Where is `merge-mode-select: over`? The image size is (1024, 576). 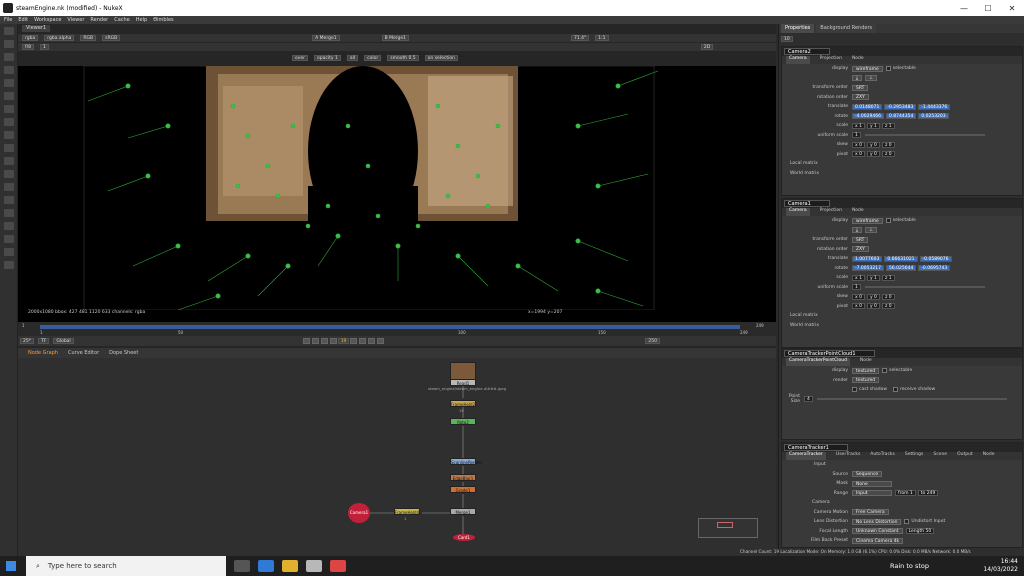 merge-mode-select: over is located at coordinates (300, 58).